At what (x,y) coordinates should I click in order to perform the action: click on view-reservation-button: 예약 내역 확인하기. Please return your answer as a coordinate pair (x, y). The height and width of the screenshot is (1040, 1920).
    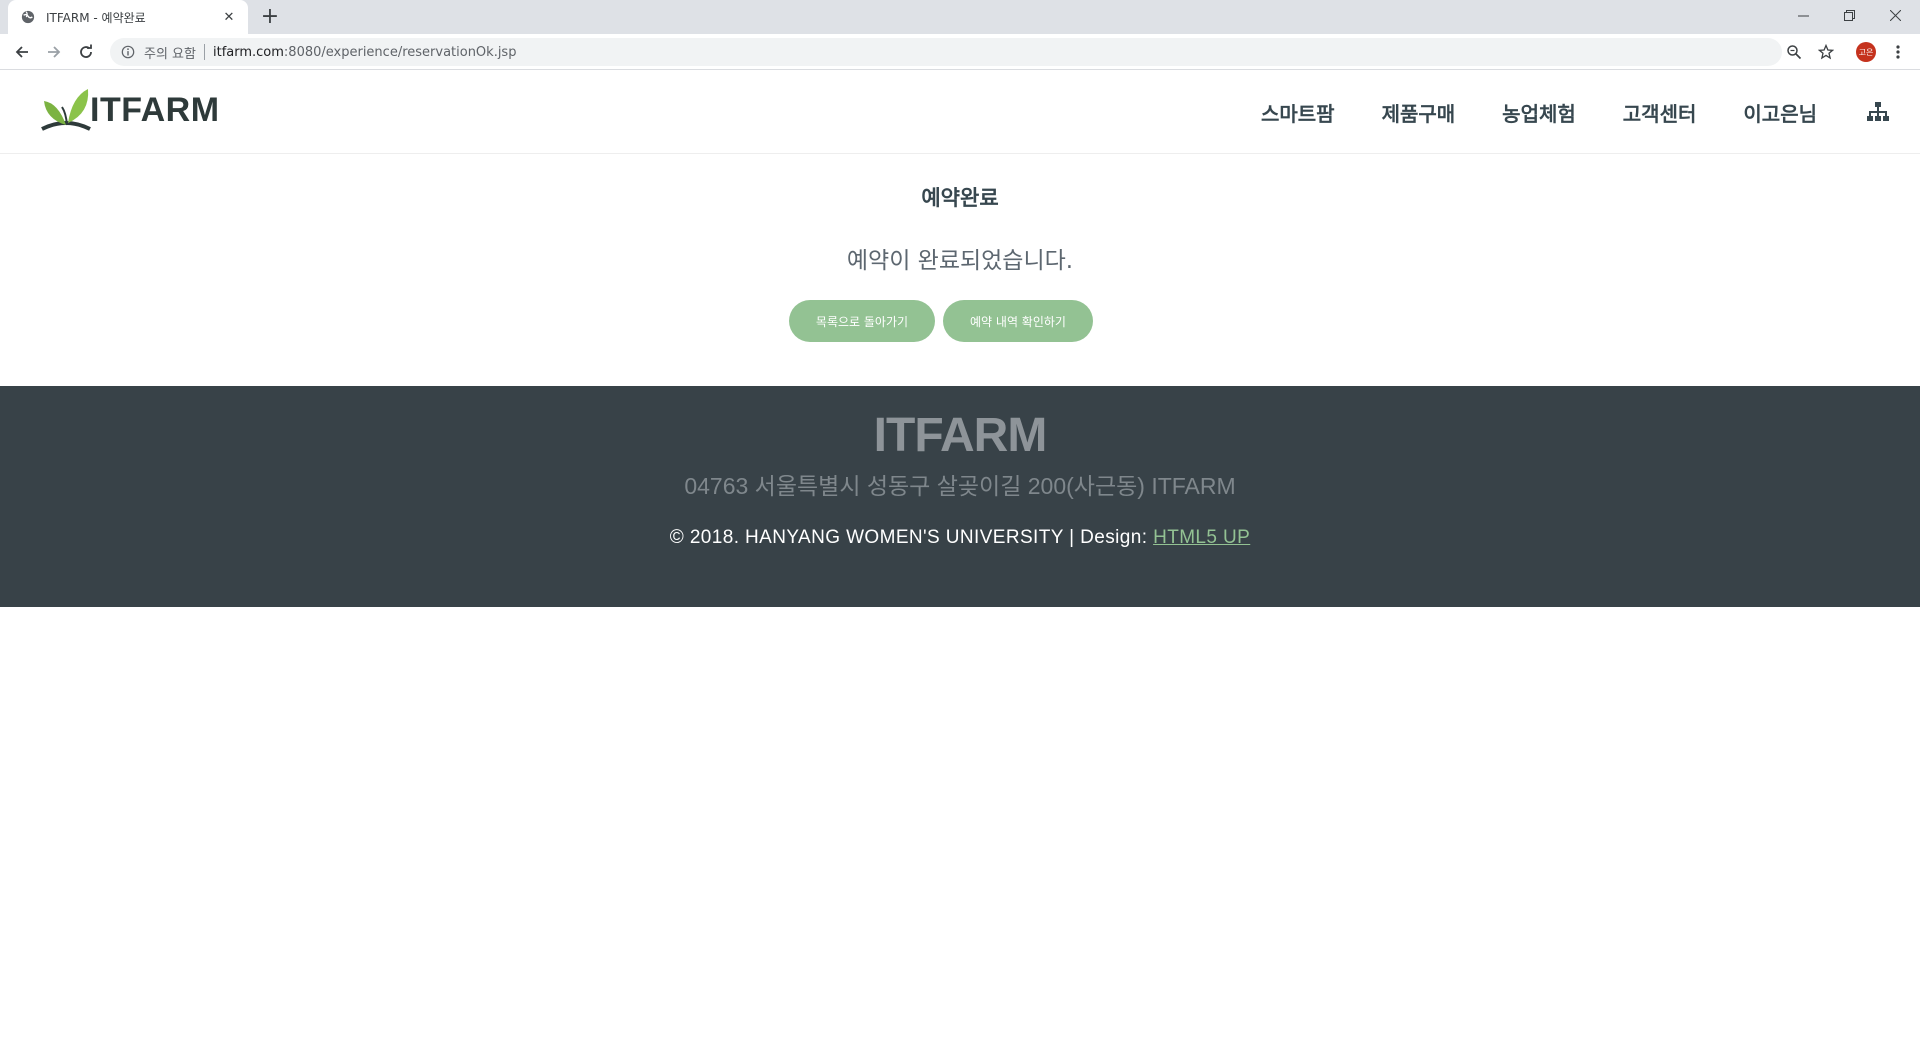
    Looking at the image, I should click on (1018, 321).